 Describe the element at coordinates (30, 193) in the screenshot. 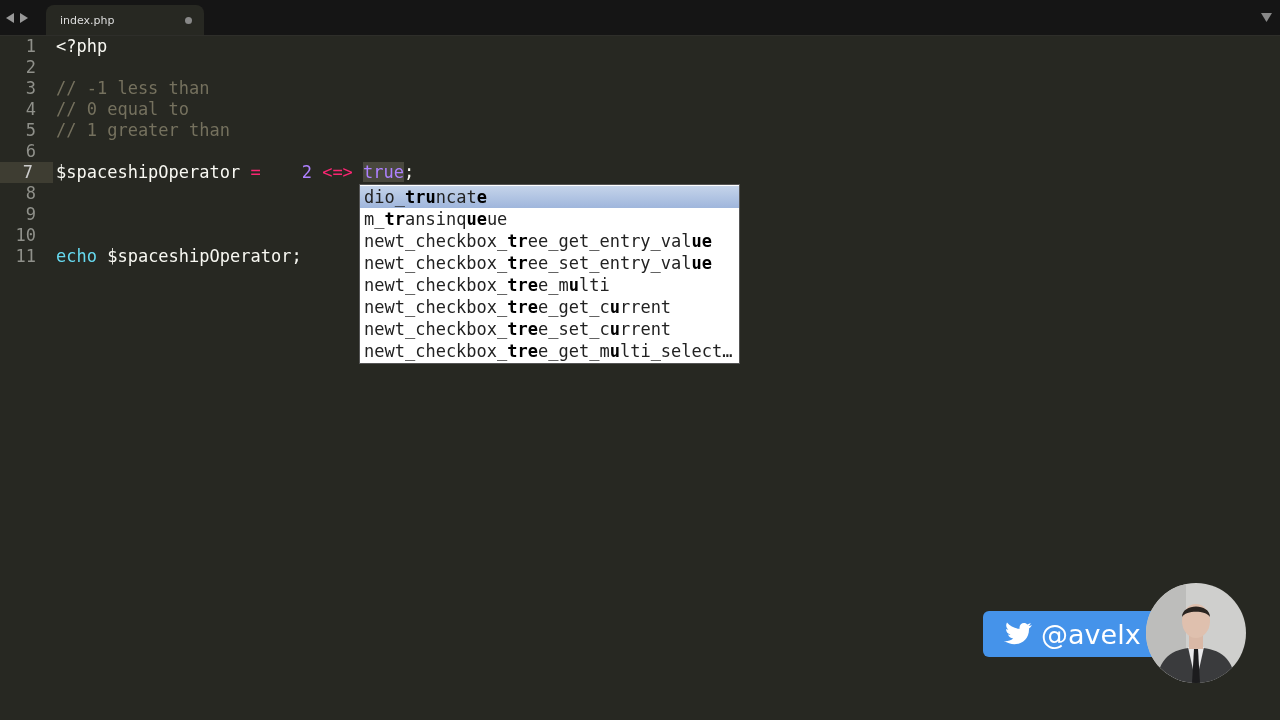

I see `line-number: 8` at that location.